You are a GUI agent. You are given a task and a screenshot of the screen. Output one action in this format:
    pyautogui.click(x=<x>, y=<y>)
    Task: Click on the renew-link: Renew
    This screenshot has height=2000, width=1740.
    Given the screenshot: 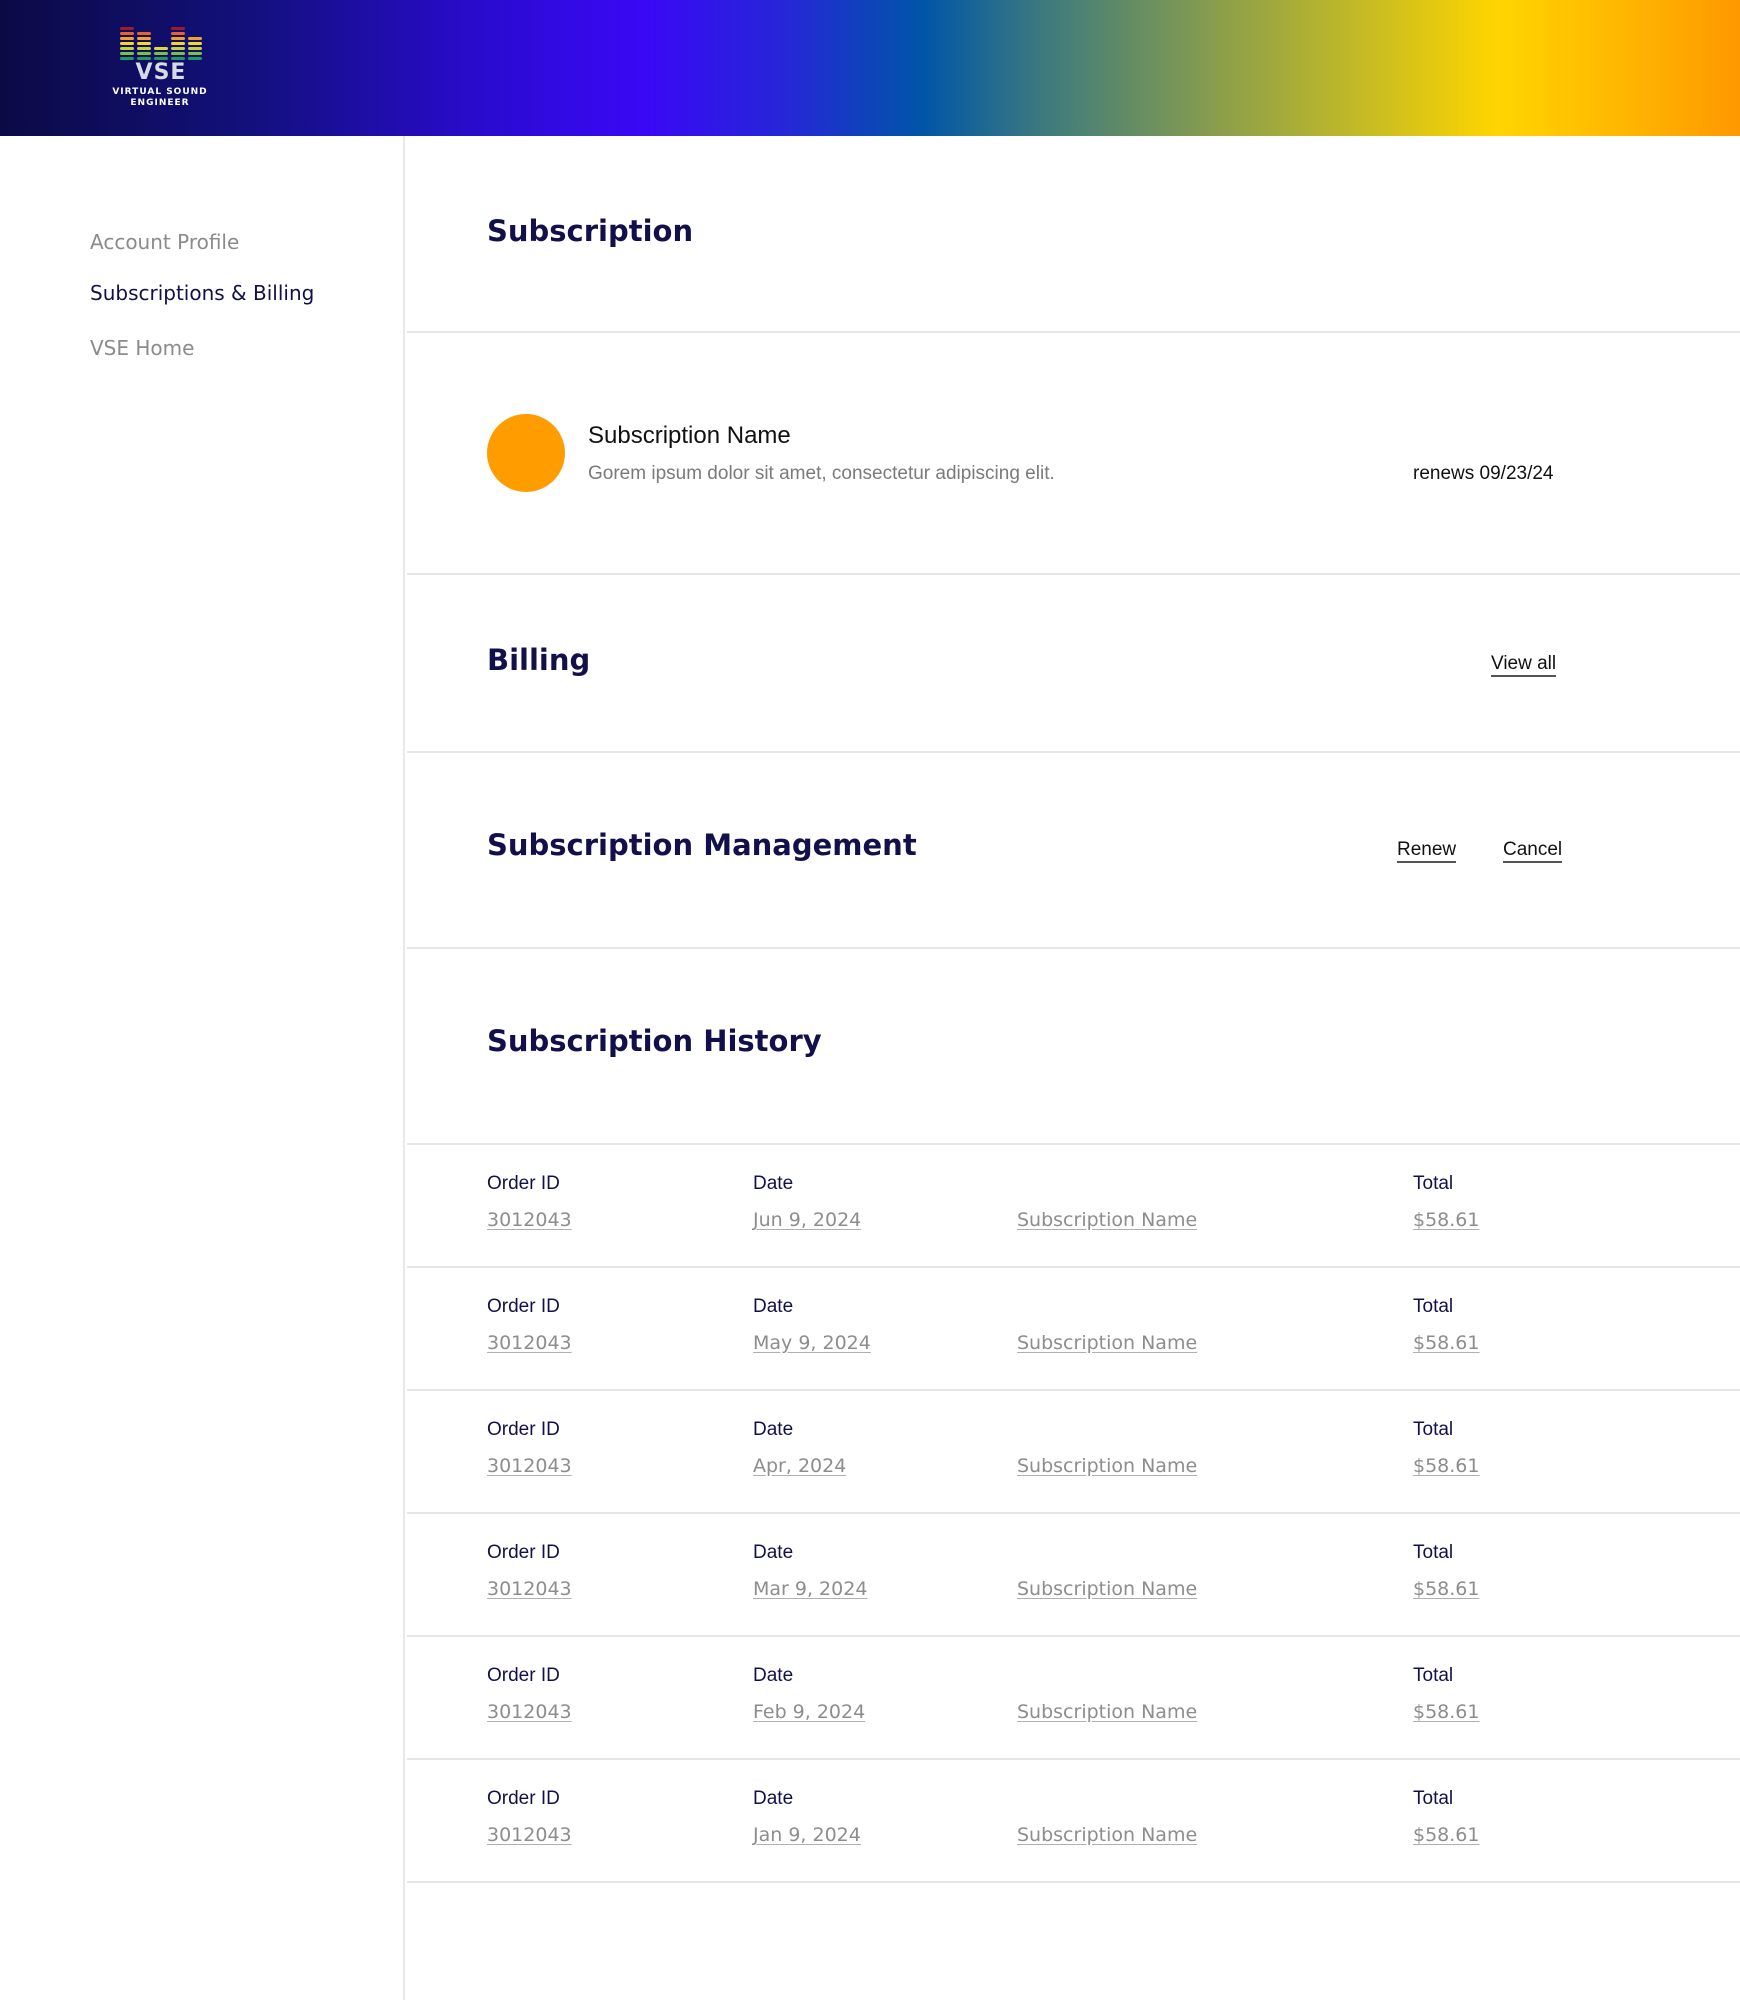 What is the action you would take?
    pyautogui.click(x=1427, y=851)
    